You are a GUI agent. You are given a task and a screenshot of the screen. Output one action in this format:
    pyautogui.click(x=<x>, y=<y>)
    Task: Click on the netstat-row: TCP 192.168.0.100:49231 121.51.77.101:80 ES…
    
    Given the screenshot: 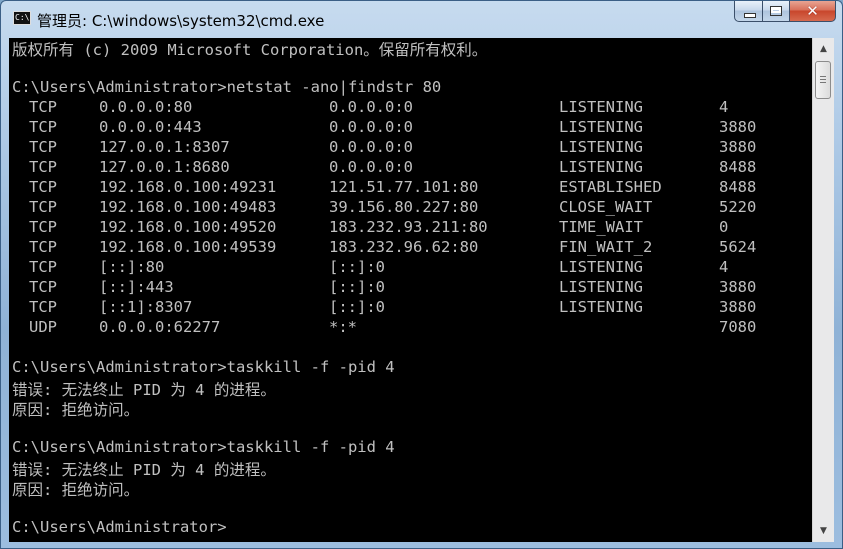 What is the action you would take?
    pyautogui.click(x=384, y=188)
    